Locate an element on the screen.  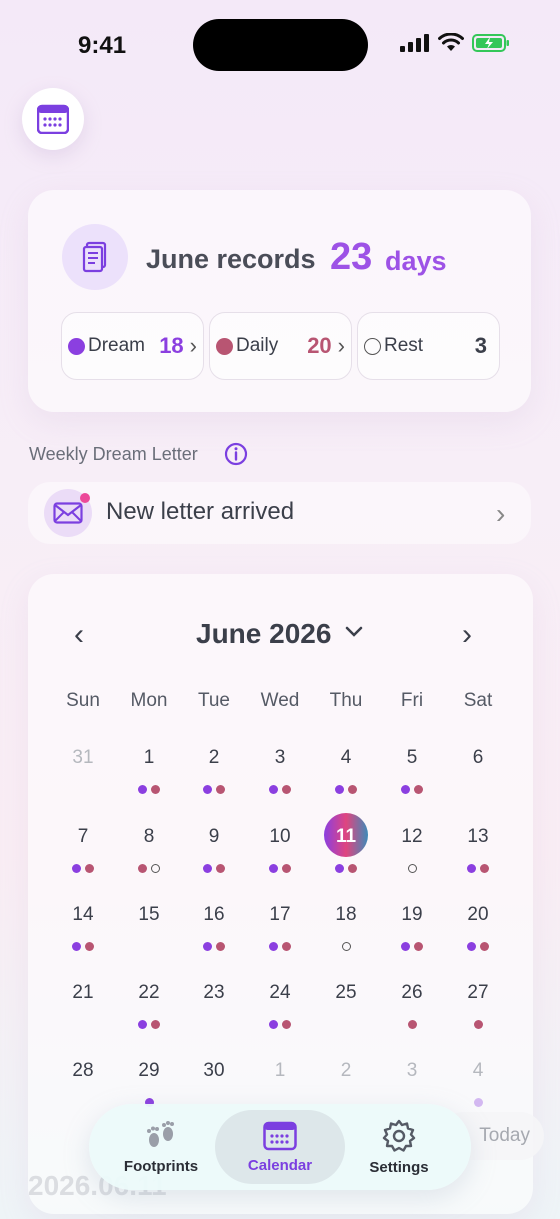
stat-value: 18 is located at coordinates (171, 345).